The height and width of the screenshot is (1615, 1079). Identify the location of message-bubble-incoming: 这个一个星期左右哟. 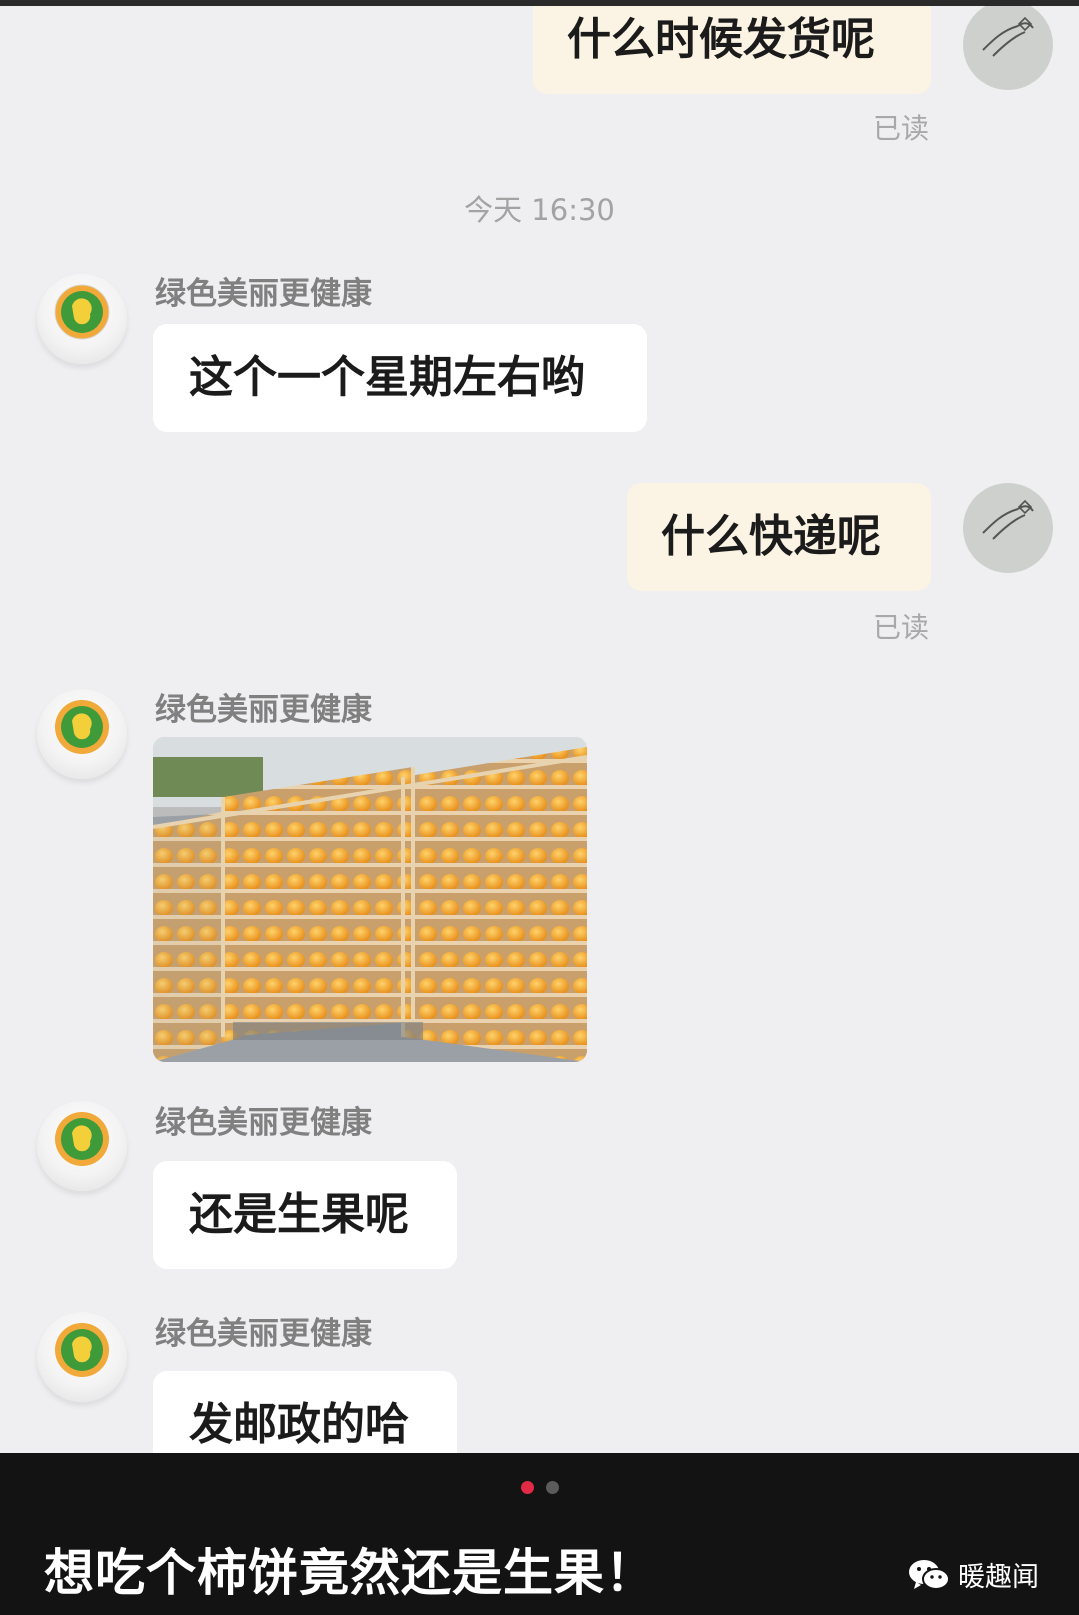
(400, 378).